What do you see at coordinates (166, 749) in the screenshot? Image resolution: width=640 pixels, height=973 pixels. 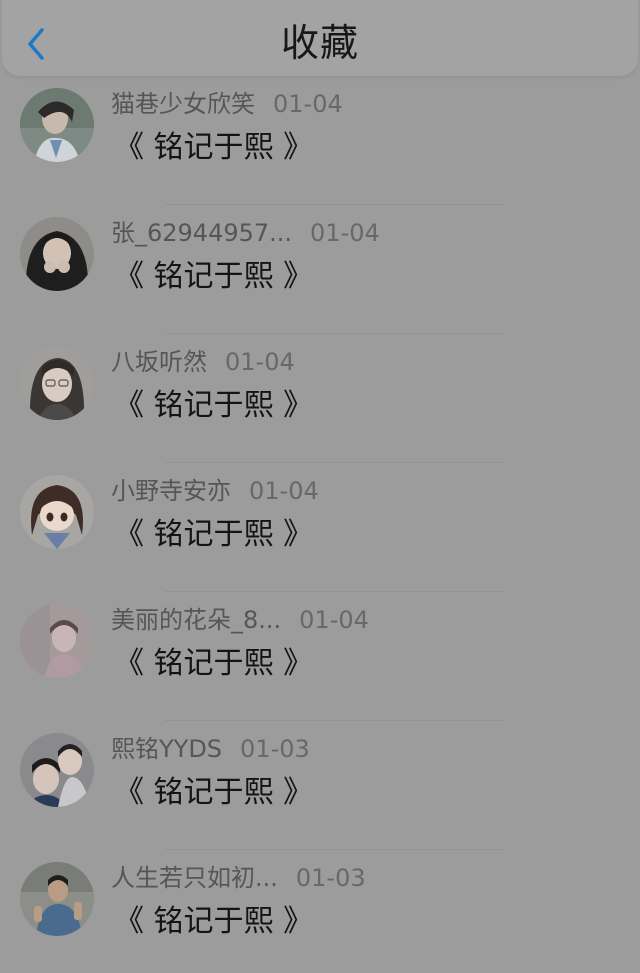 I see `user-name: 熙铭YYDS` at bounding box center [166, 749].